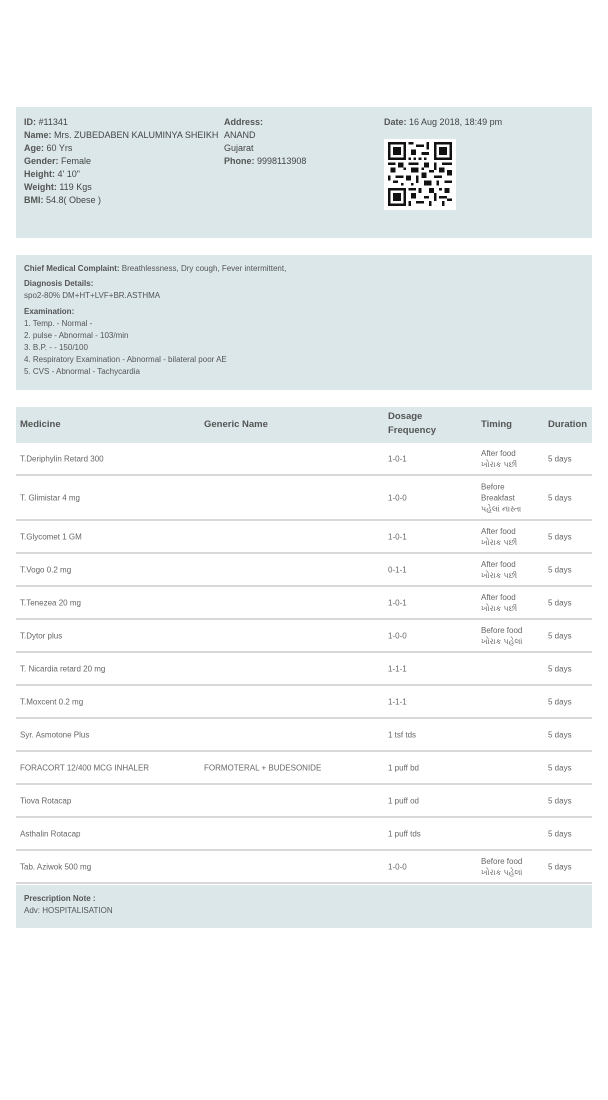 Image resolution: width=608 pixels, height=1100 pixels. What do you see at coordinates (46, 122) in the screenshot?
I see `patient-id: ID: #11341` at bounding box center [46, 122].